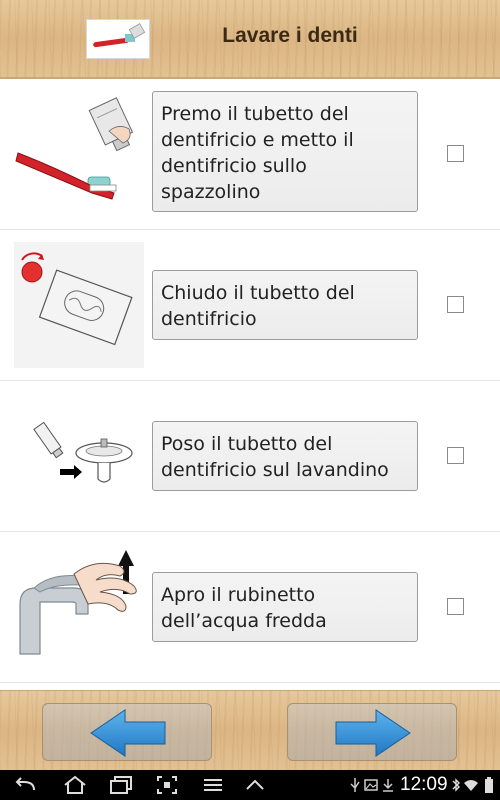  I want to click on toothpaste-on-brush-icon, so click(79, 154).